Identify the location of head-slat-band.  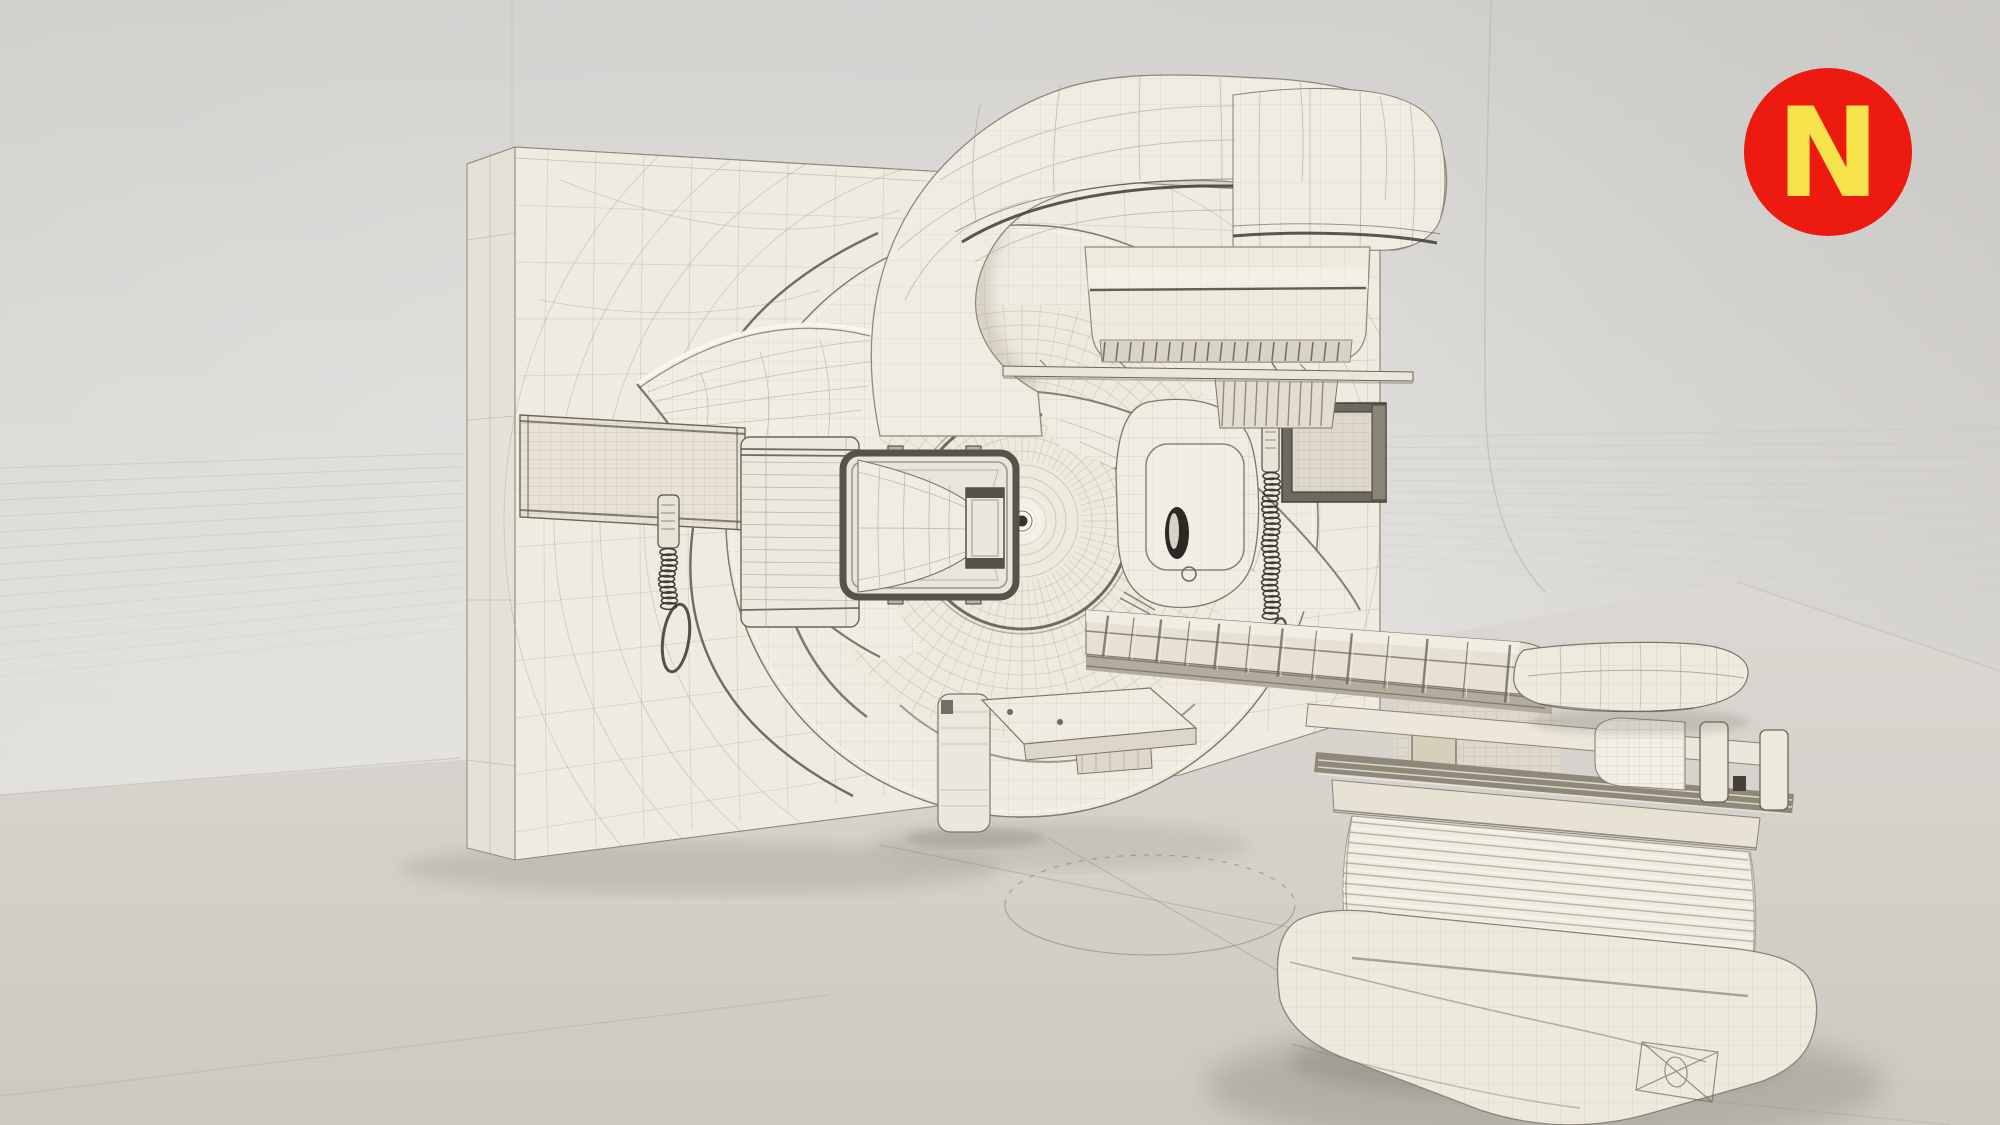
(1226, 351).